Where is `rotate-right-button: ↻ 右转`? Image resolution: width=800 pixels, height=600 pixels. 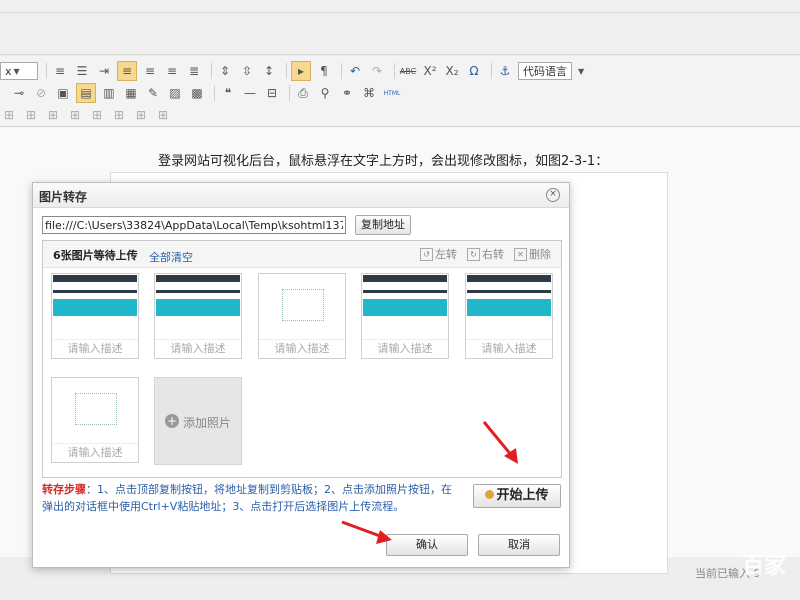
rotate-right-button: ↻ 右转 is located at coordinates (485, 254).